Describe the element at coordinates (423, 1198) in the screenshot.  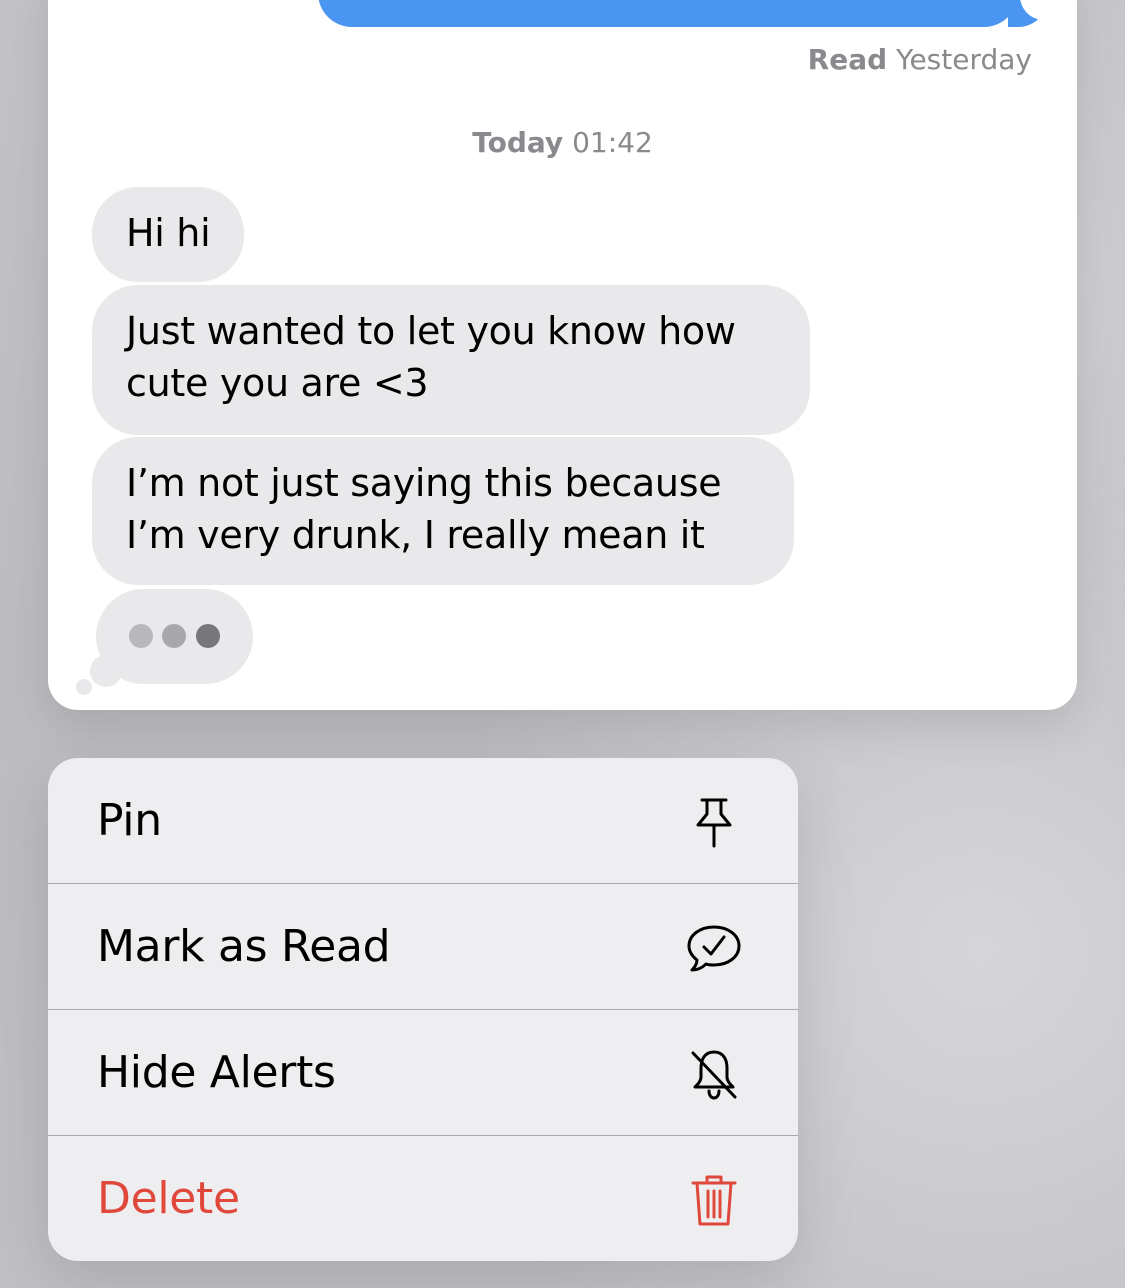
I see `menu-item-delete: Delete` at that location.